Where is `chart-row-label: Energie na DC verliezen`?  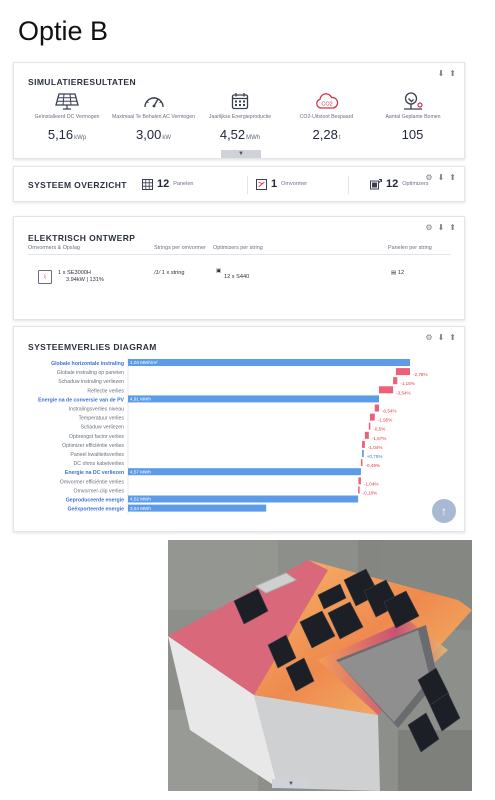 chart-row-label: Energie na DC verliezen is located at coordinates (94, 473).